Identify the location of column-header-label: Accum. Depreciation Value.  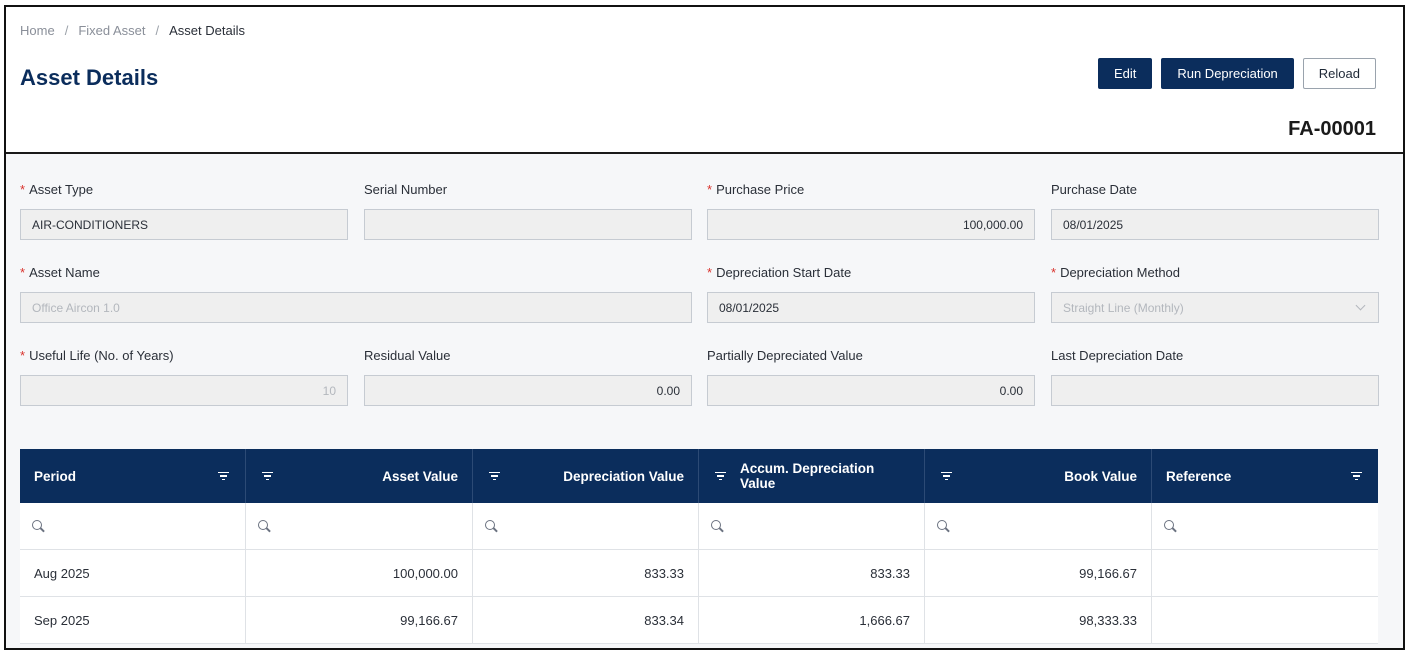
(807, 476).